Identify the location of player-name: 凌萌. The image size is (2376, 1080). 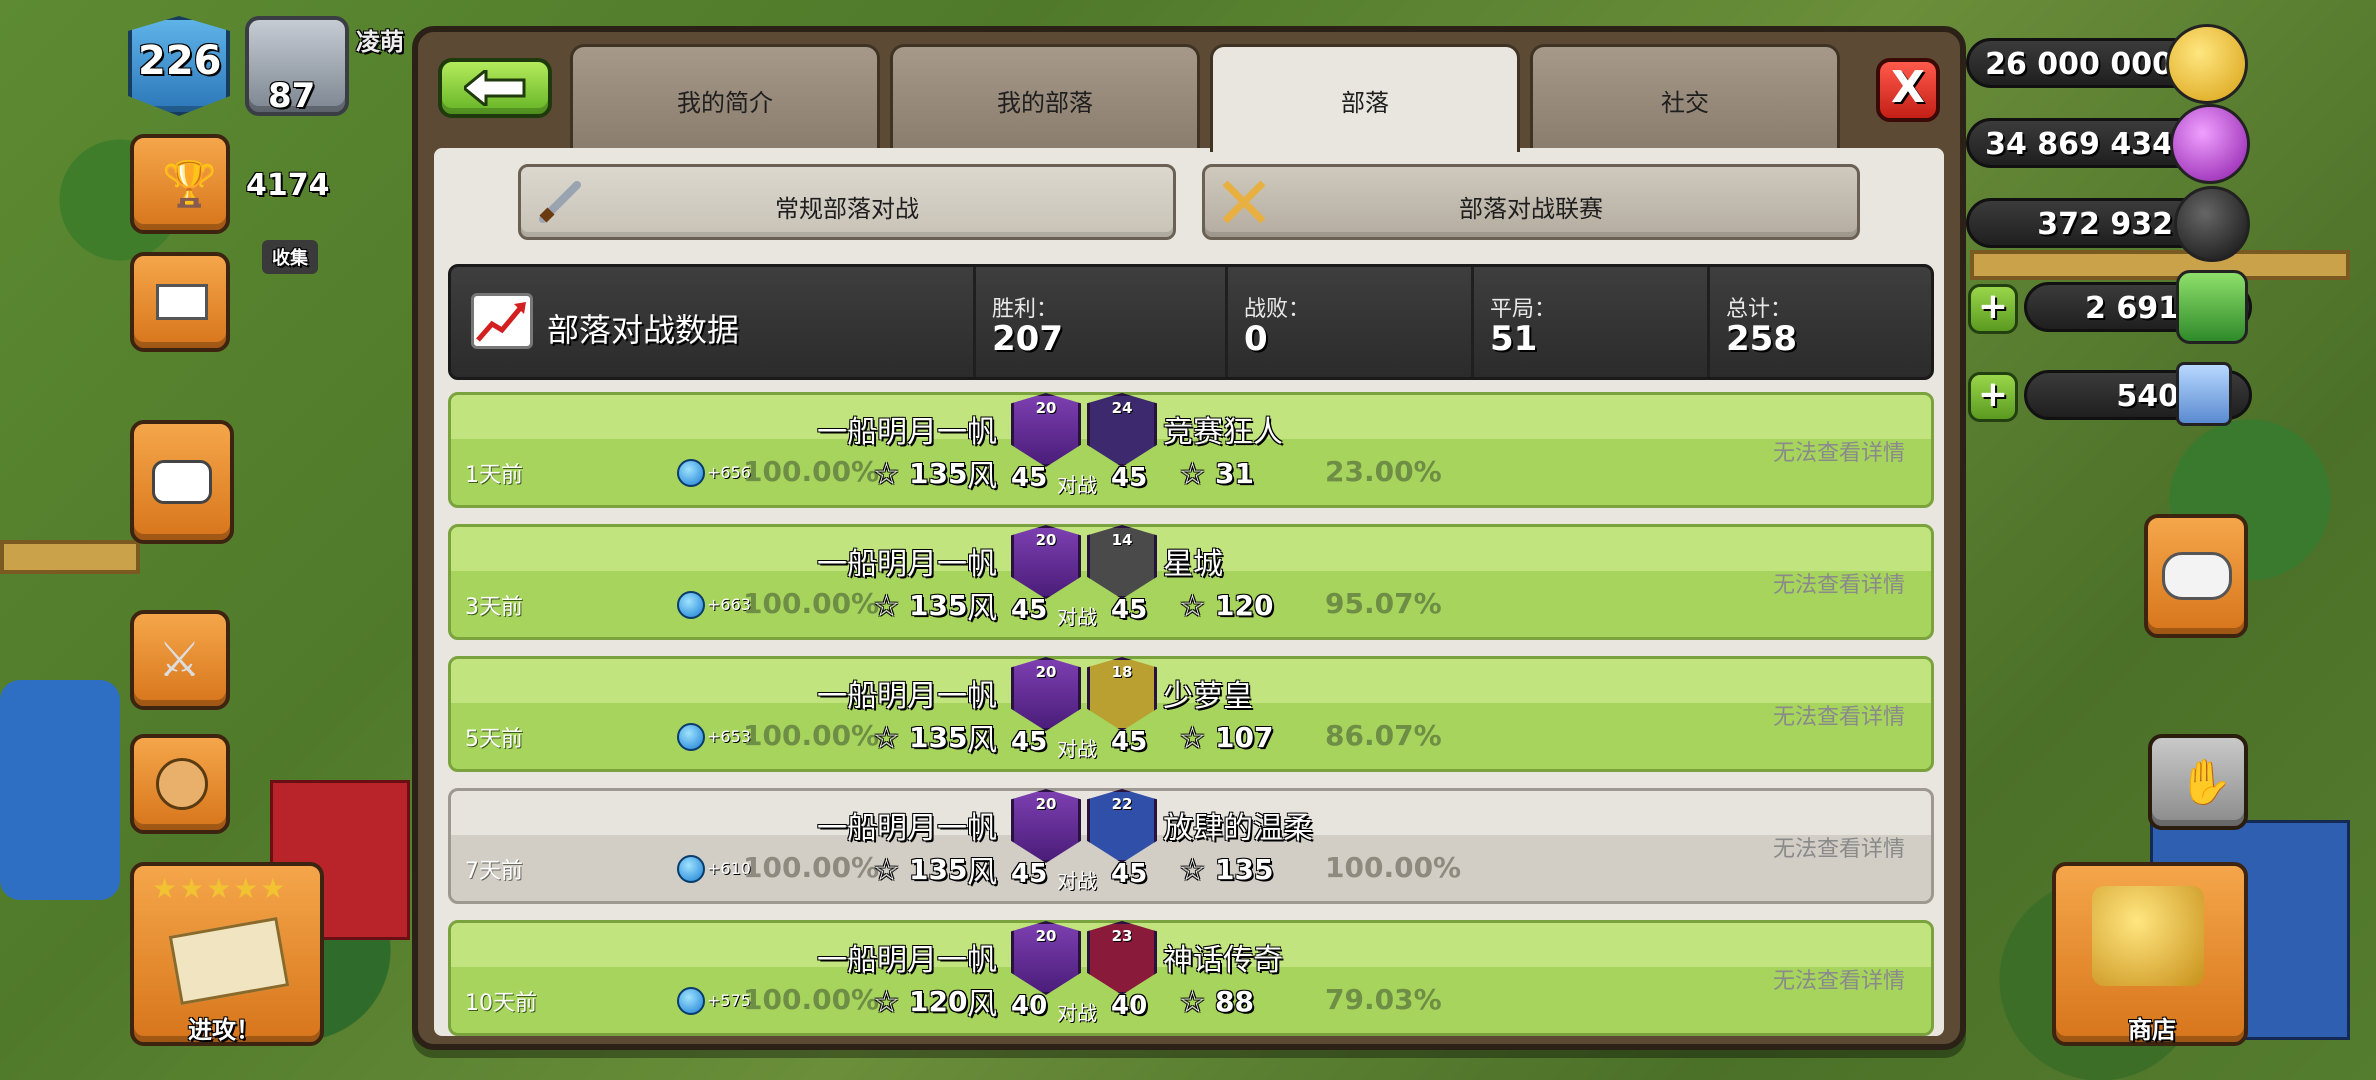
(380, 42).